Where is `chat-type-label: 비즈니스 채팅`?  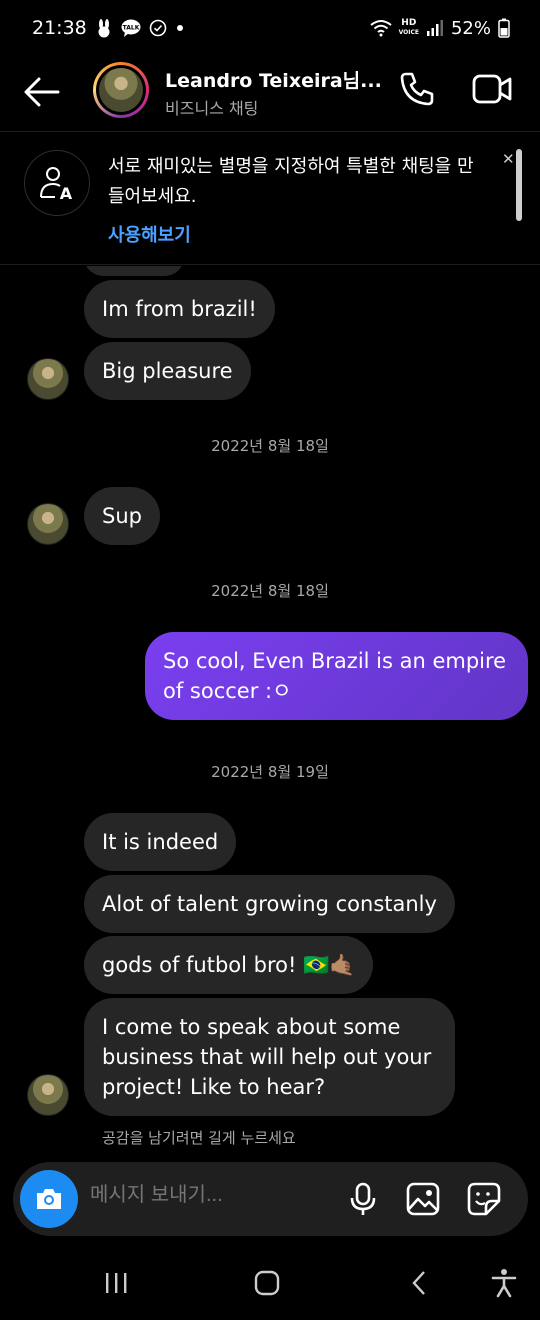 chat-type-label: 비즈니스 채팅 is located at coordinates (212, 108).